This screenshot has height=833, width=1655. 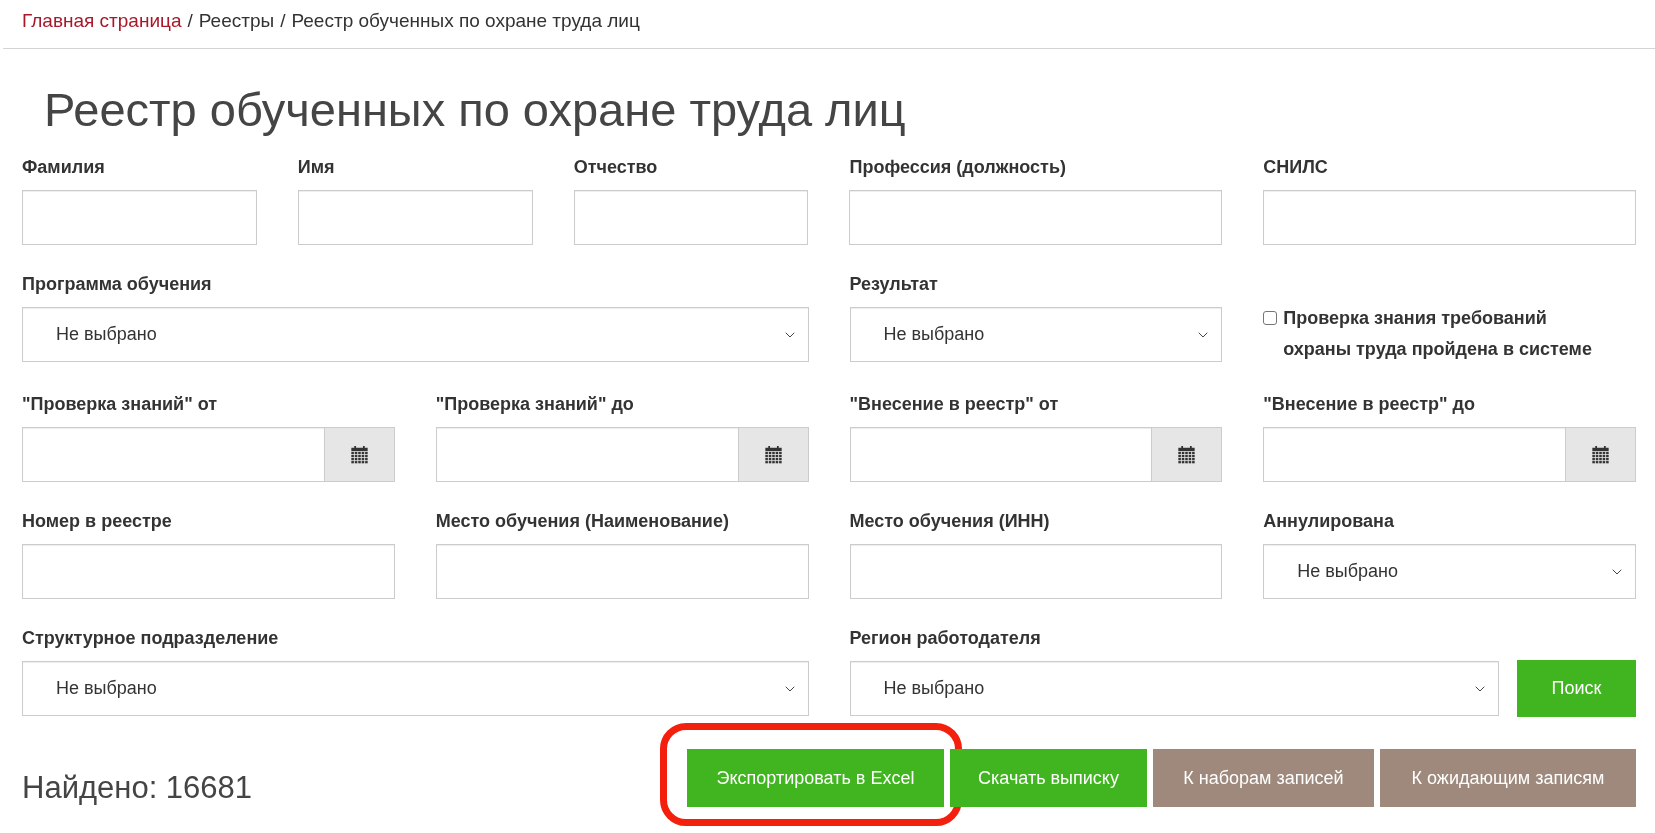 I want to click on field-label: СНИЛС, so click(x=1295, y=167).